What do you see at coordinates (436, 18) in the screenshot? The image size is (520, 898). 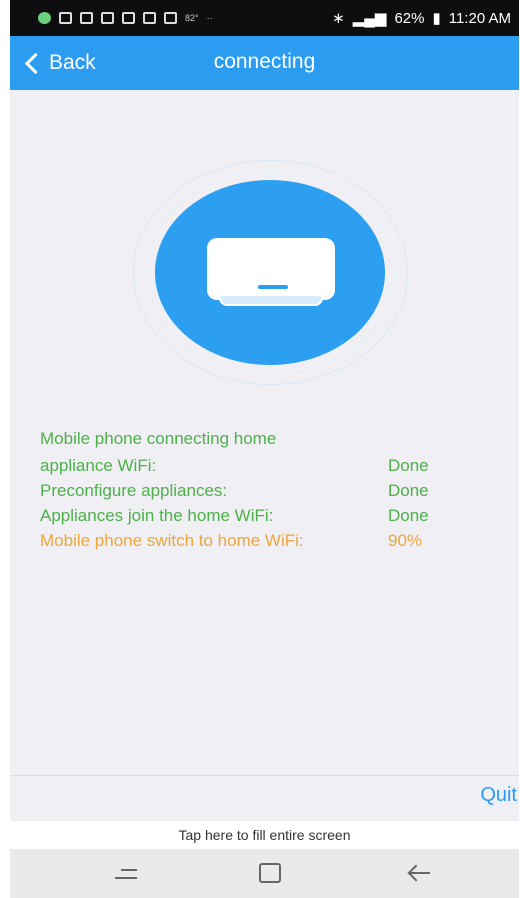 I see `battery-icon: ▮` at bounding box center [436, 18].